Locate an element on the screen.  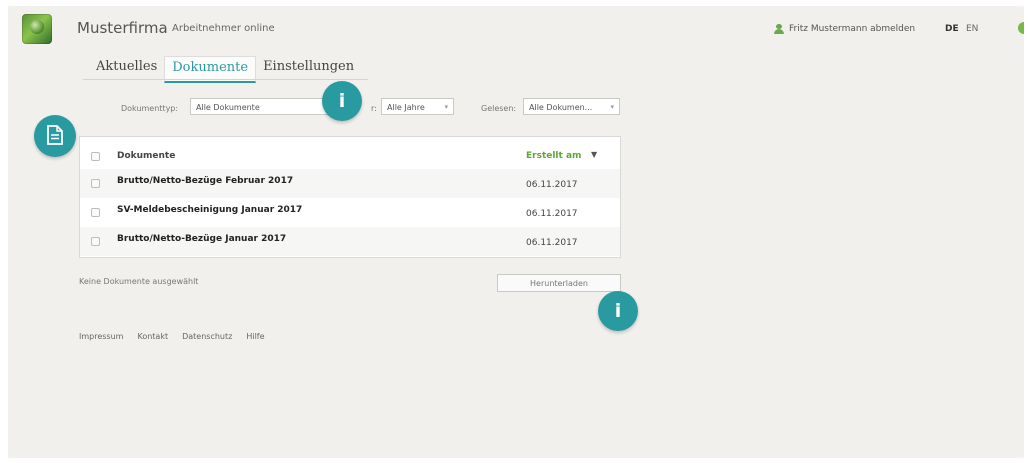
dokumenttyp-label: Dokumenttyp: is located at coordinates (150, 108).